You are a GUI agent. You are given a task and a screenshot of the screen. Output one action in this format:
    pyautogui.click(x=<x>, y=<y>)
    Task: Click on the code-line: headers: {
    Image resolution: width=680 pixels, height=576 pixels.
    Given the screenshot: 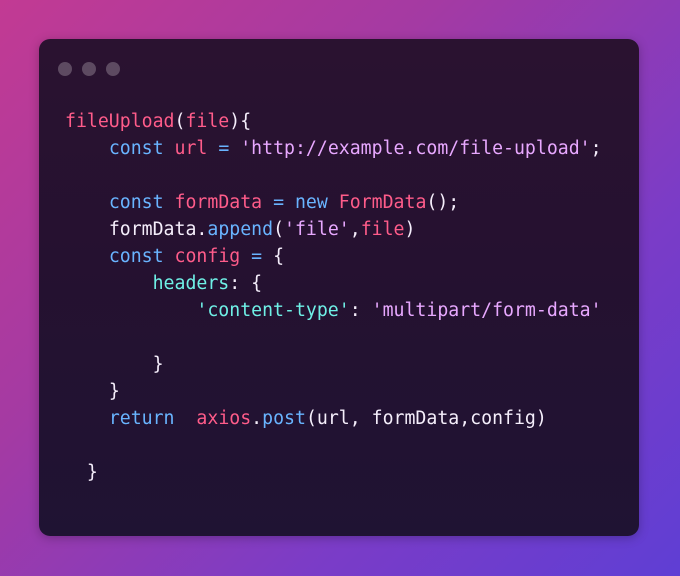 What is the action you would take?
    pyautogui.click(x=333, y=283)
    